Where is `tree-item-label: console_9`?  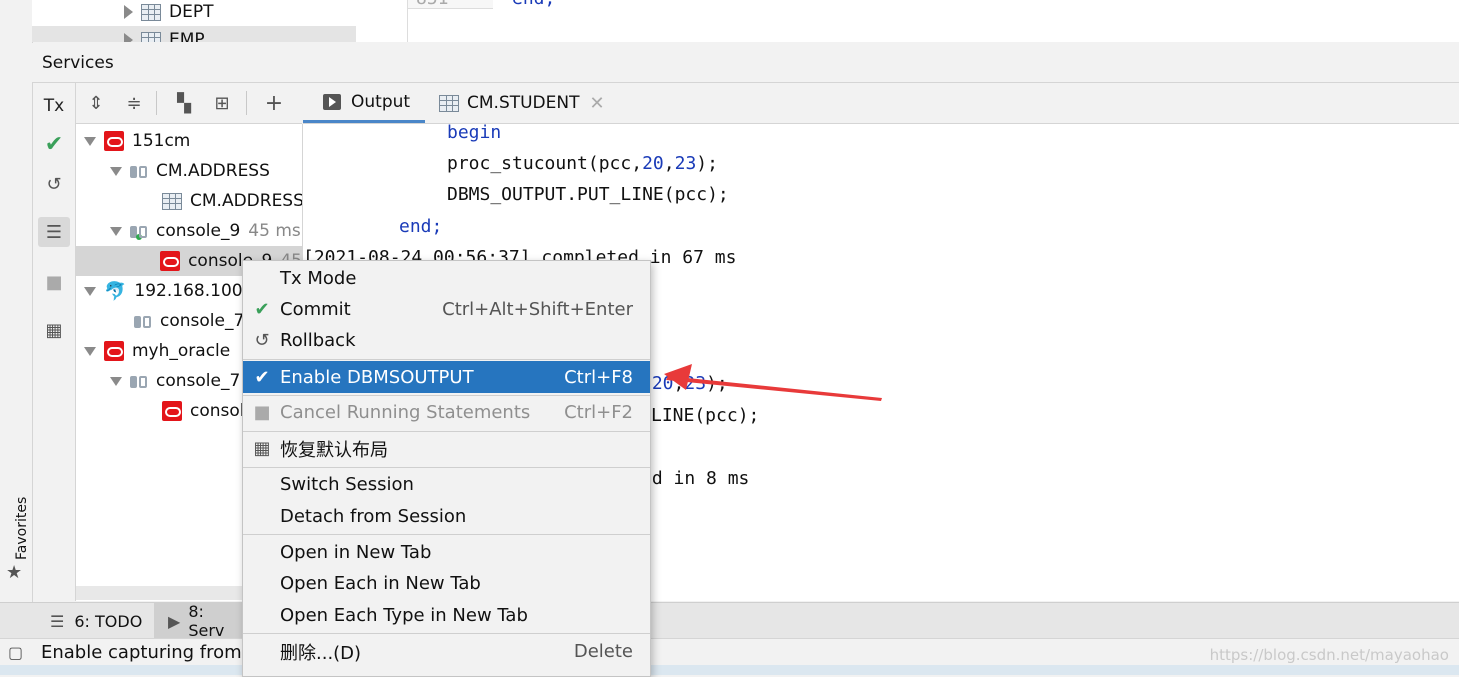
tree-item-label: console_9 is located at coordinates (198, 231).